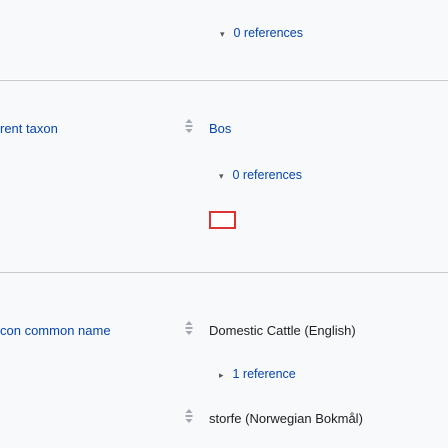 This screenshot has width=448, height=448. I want to click on monolingual-text: Domestic Cattle, so click(255, 330).